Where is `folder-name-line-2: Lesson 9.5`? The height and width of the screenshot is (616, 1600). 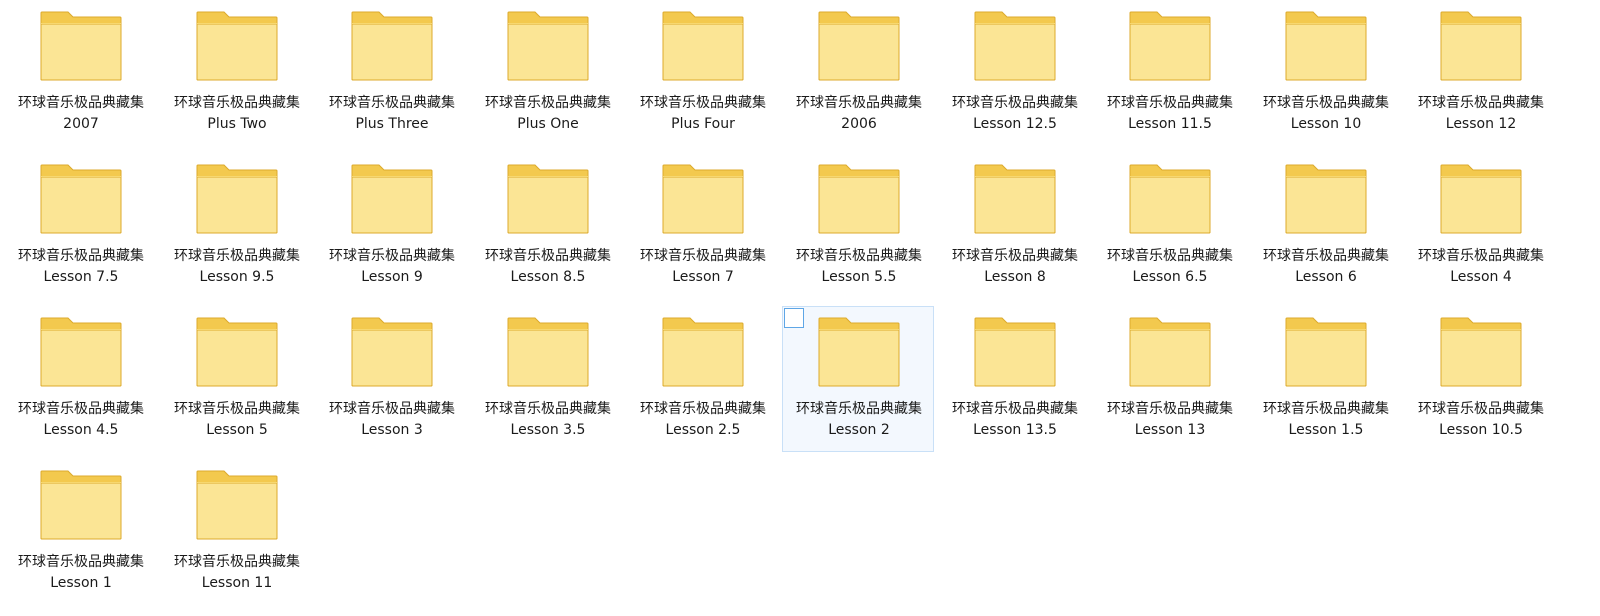
folder-name-line-2: Lesson 9.5 is located at coordinates (237, 277).